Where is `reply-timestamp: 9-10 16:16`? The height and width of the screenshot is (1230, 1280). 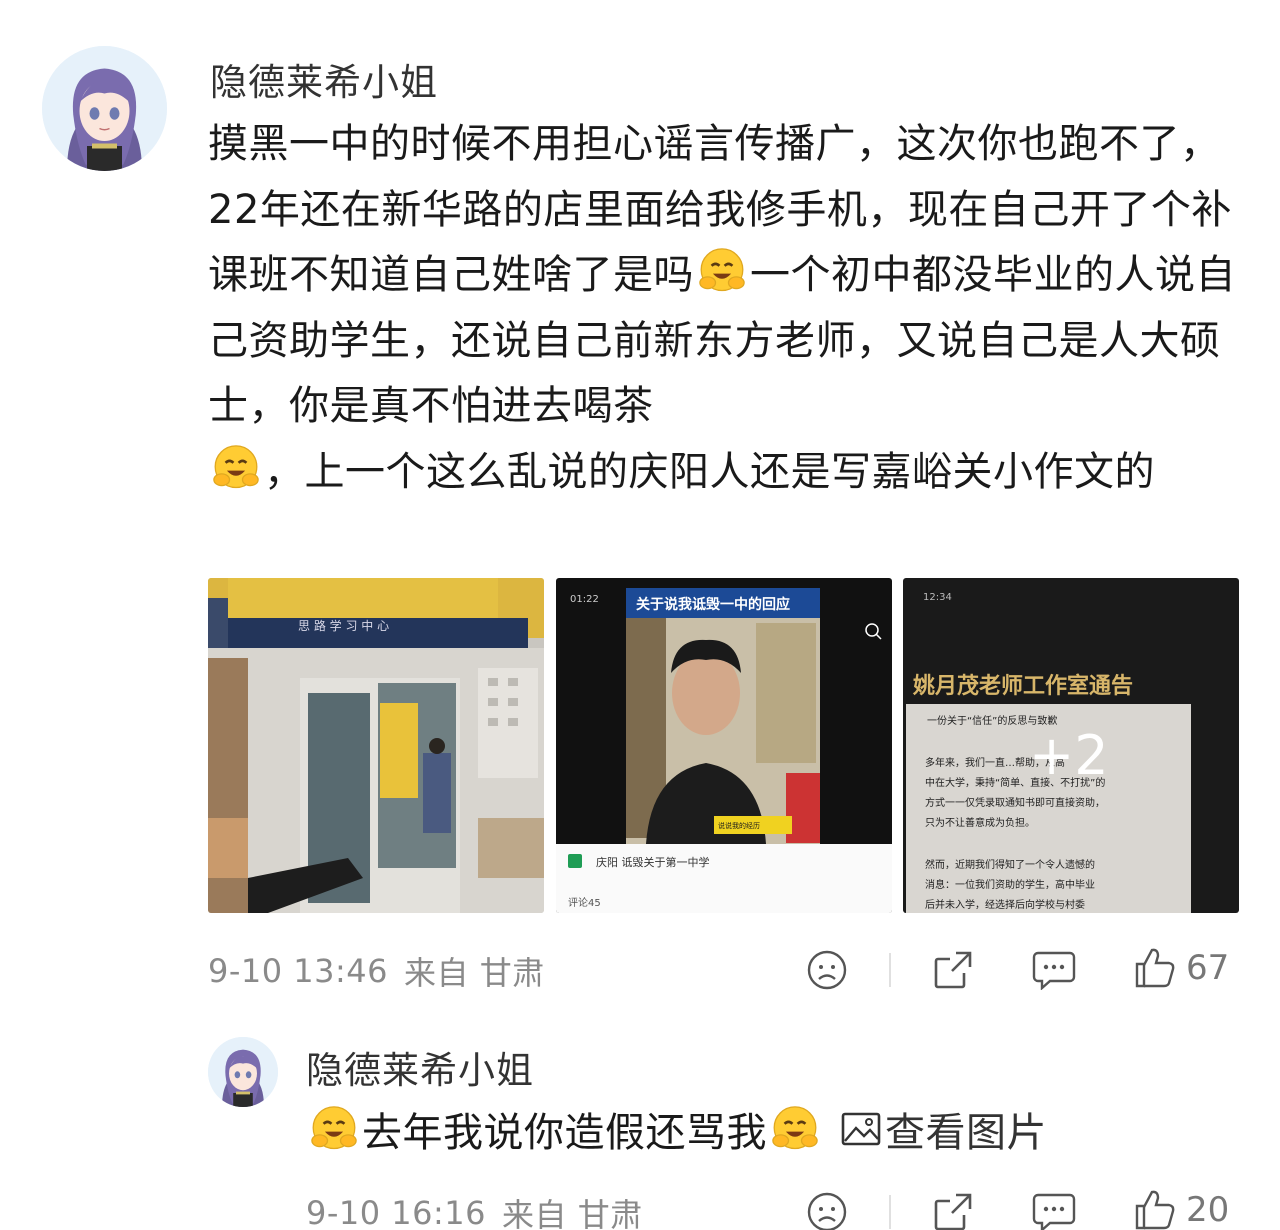 reply-timestamp: 9-10 16:16 is located at coordinates (396, 1212).